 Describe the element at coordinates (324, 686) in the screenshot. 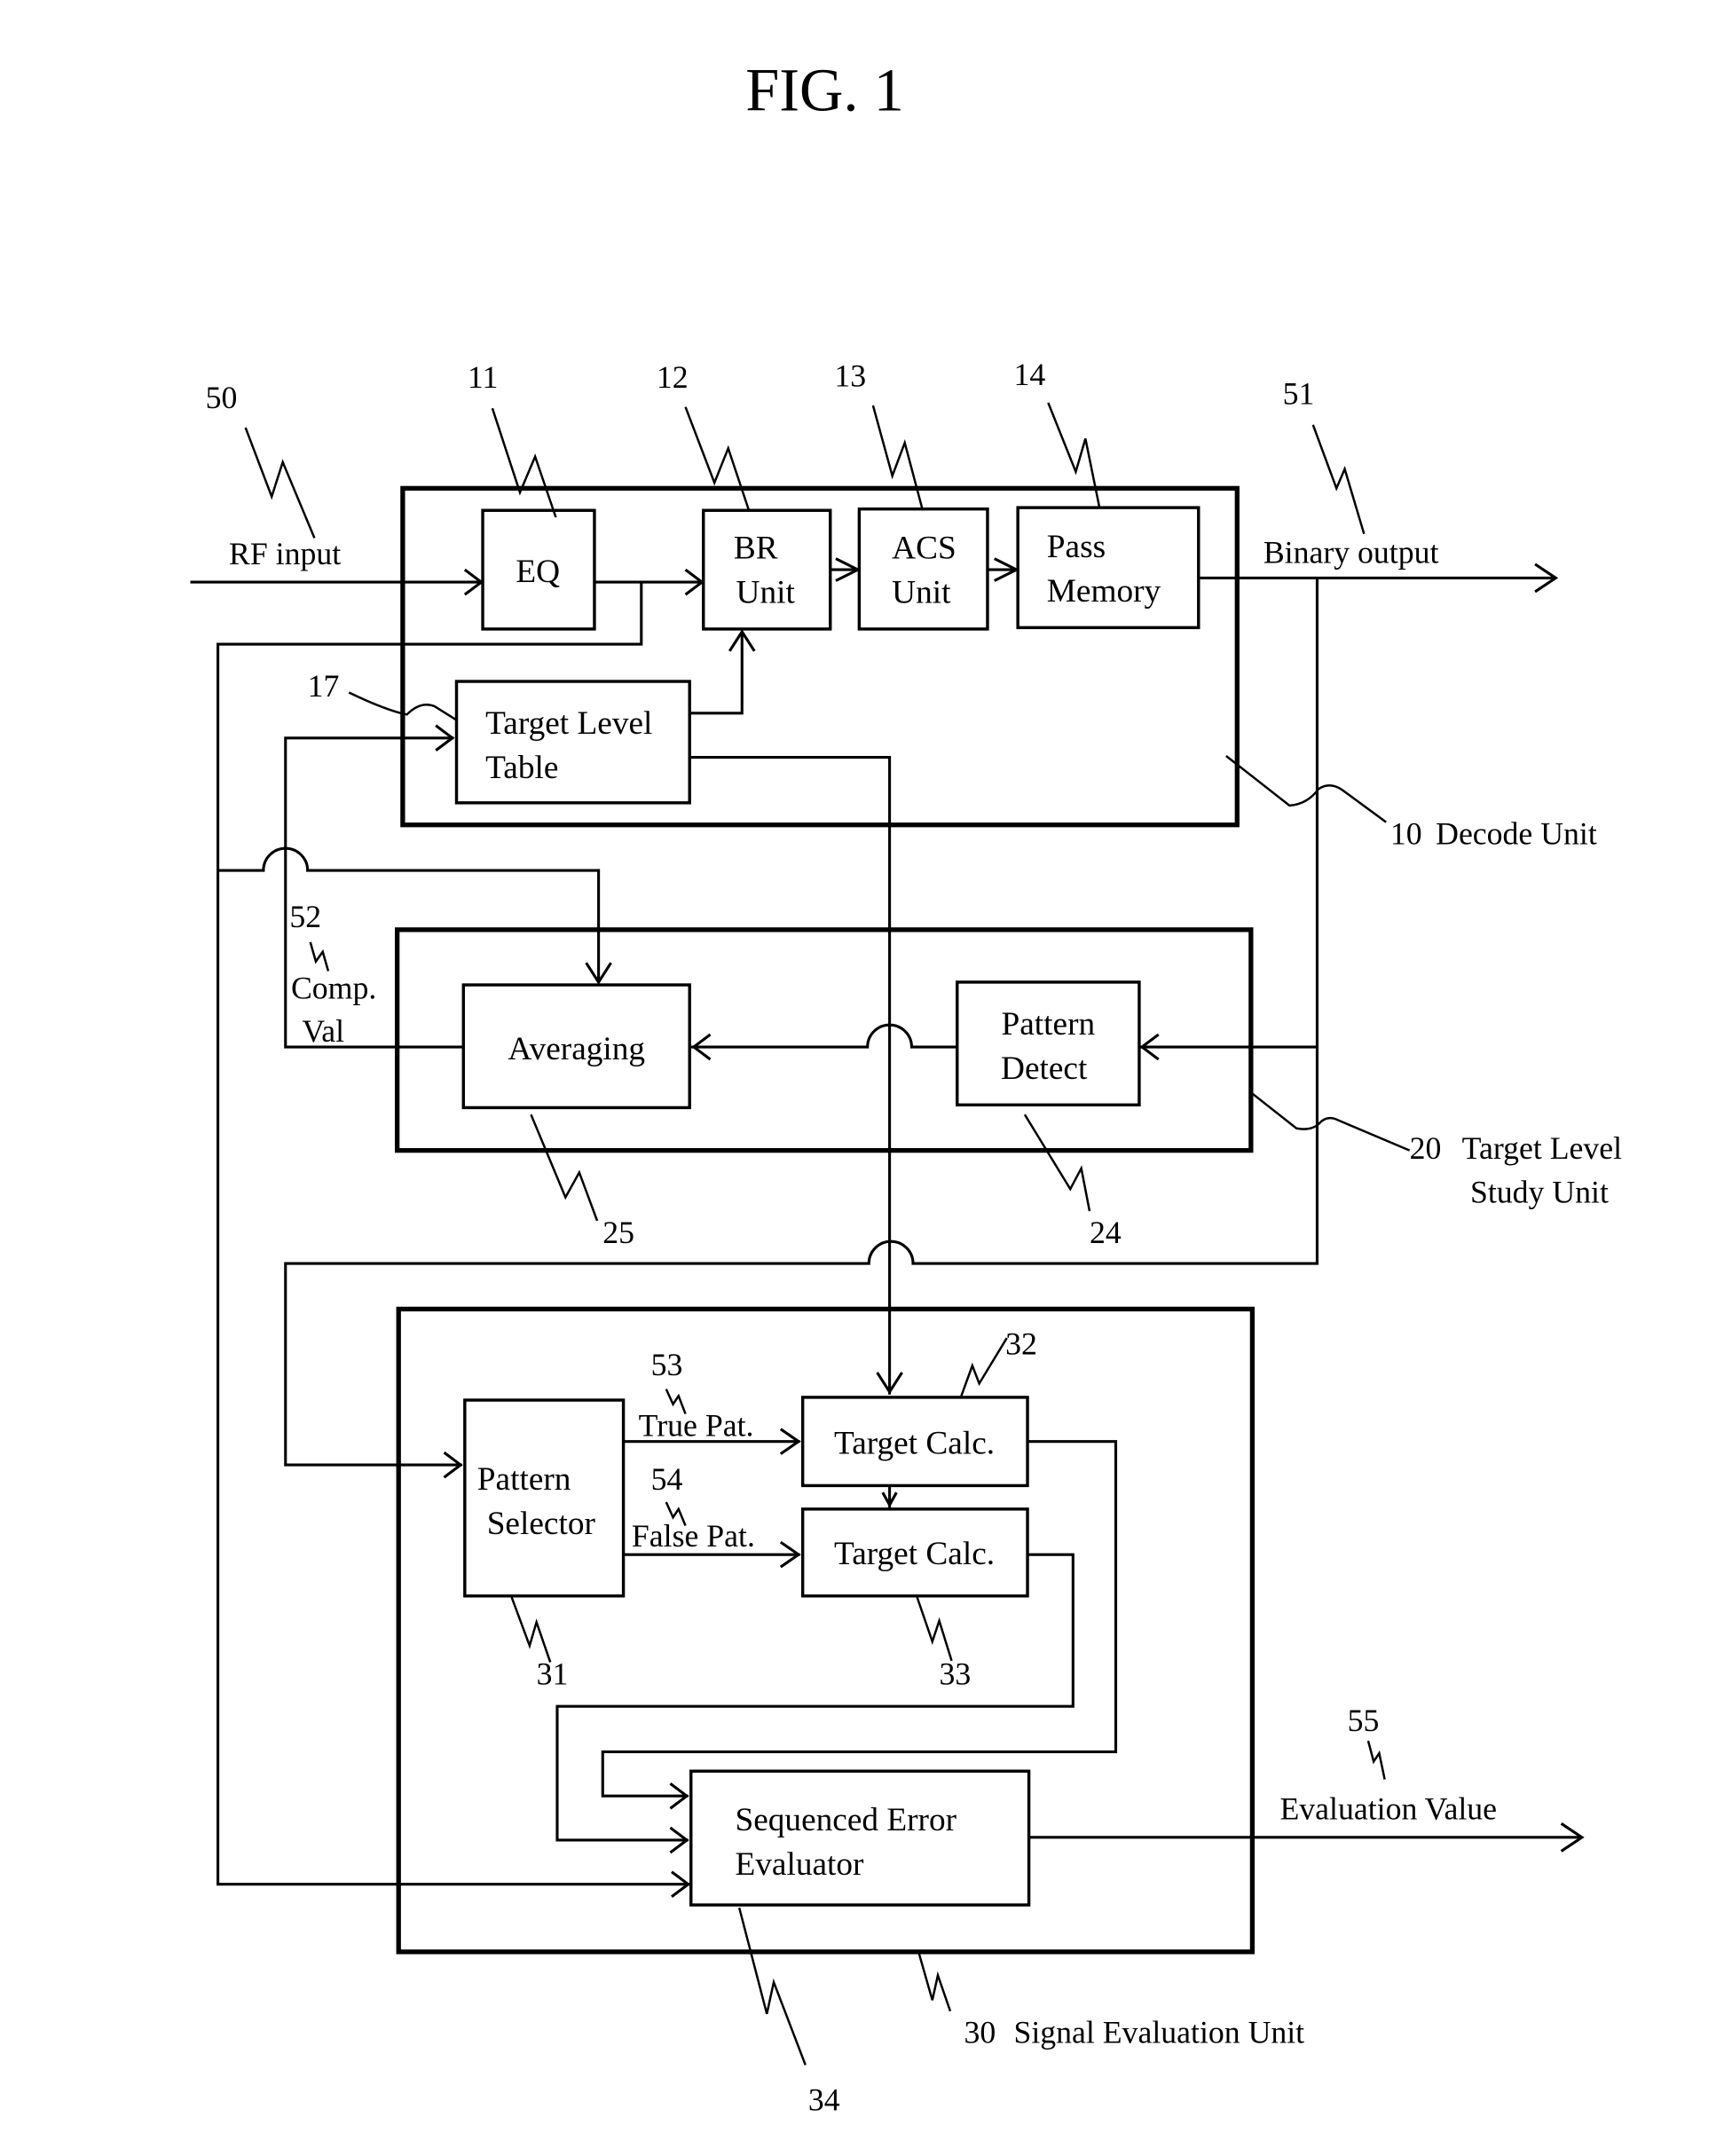

I see `ref-17: 17` at that location.